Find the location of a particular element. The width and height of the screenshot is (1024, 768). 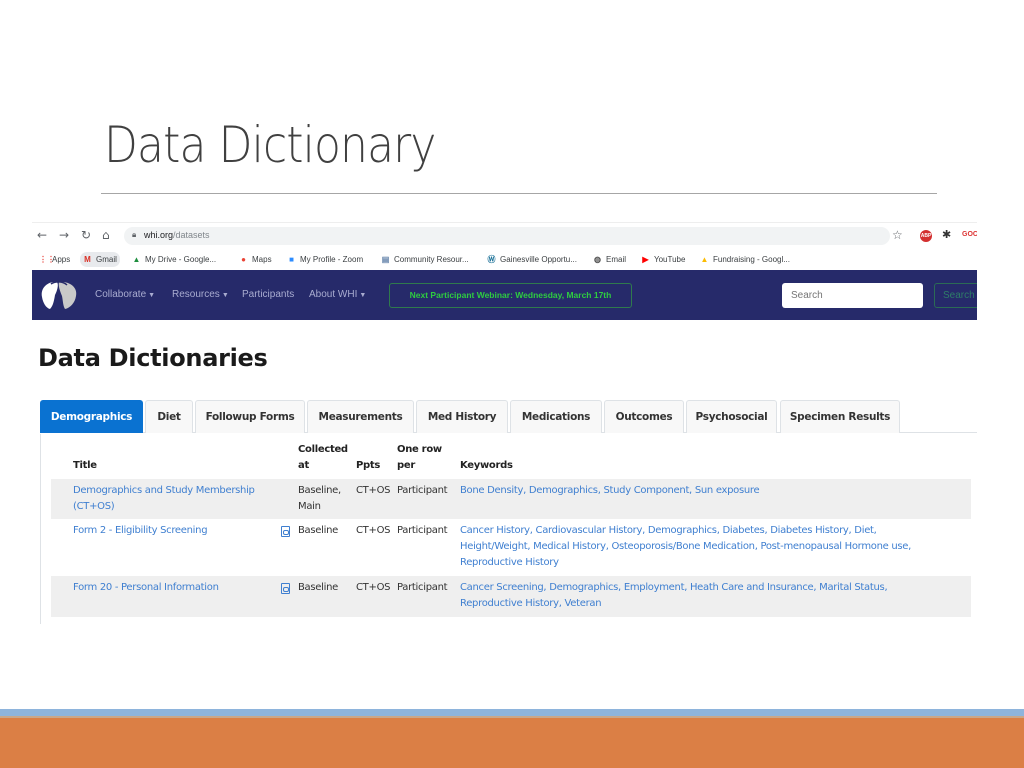

extensions-puzzle-icon: ✱ is located at coordinates (946, 234).